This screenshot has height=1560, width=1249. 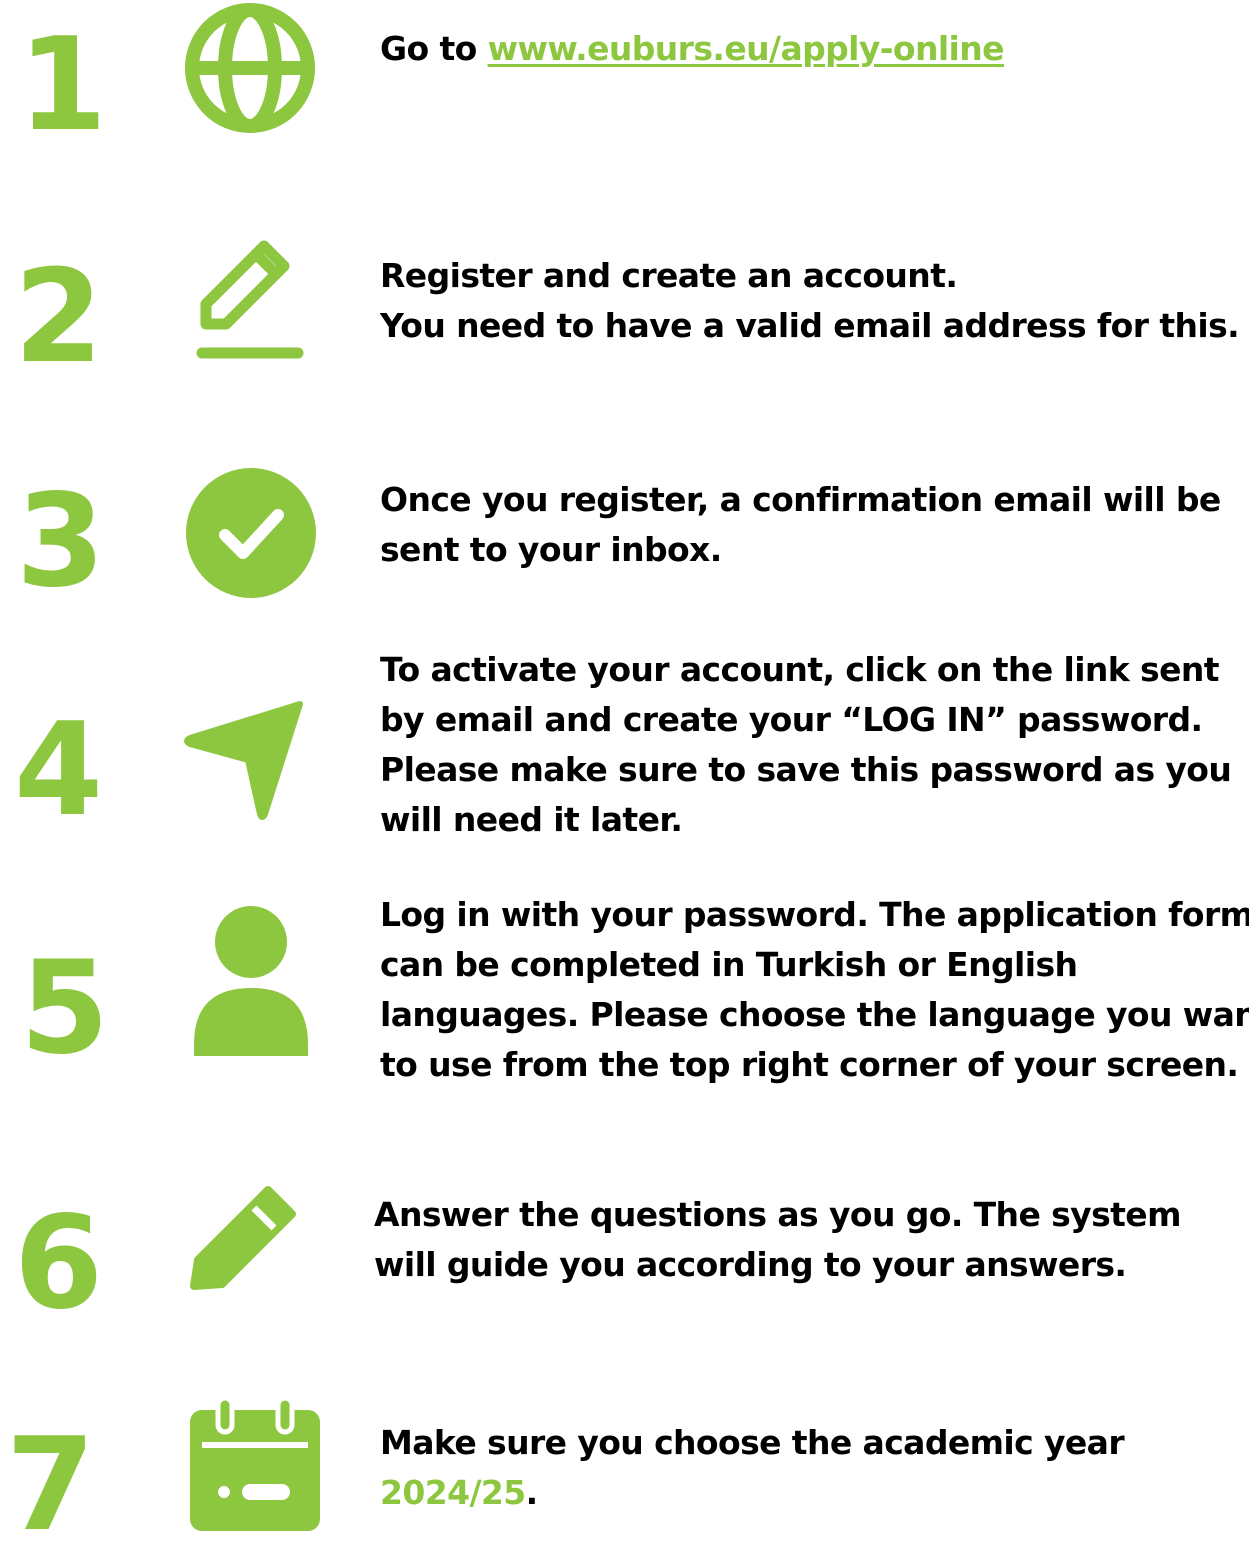 I want to click on navigation-arrow-icon, so click(x=243, y=760).